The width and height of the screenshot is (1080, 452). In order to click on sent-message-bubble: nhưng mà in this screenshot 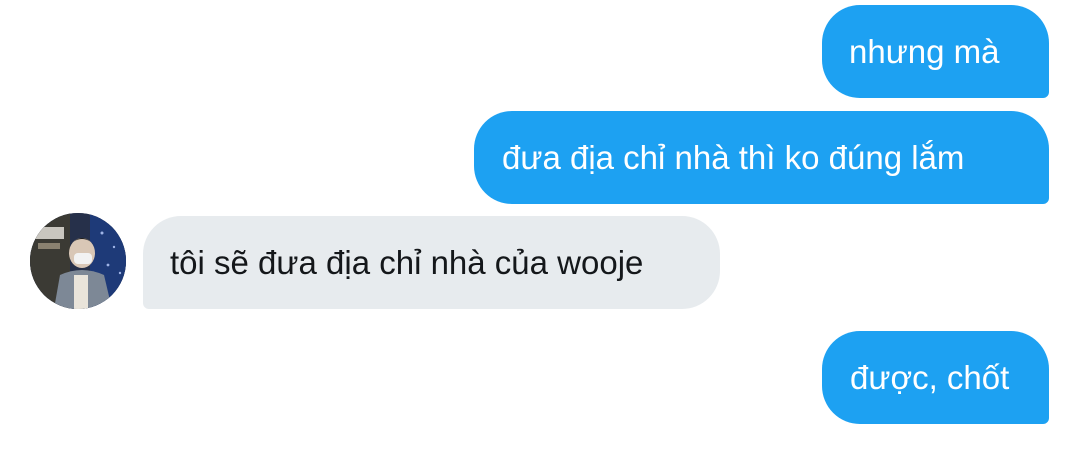, I will do `click(935, 51)`.